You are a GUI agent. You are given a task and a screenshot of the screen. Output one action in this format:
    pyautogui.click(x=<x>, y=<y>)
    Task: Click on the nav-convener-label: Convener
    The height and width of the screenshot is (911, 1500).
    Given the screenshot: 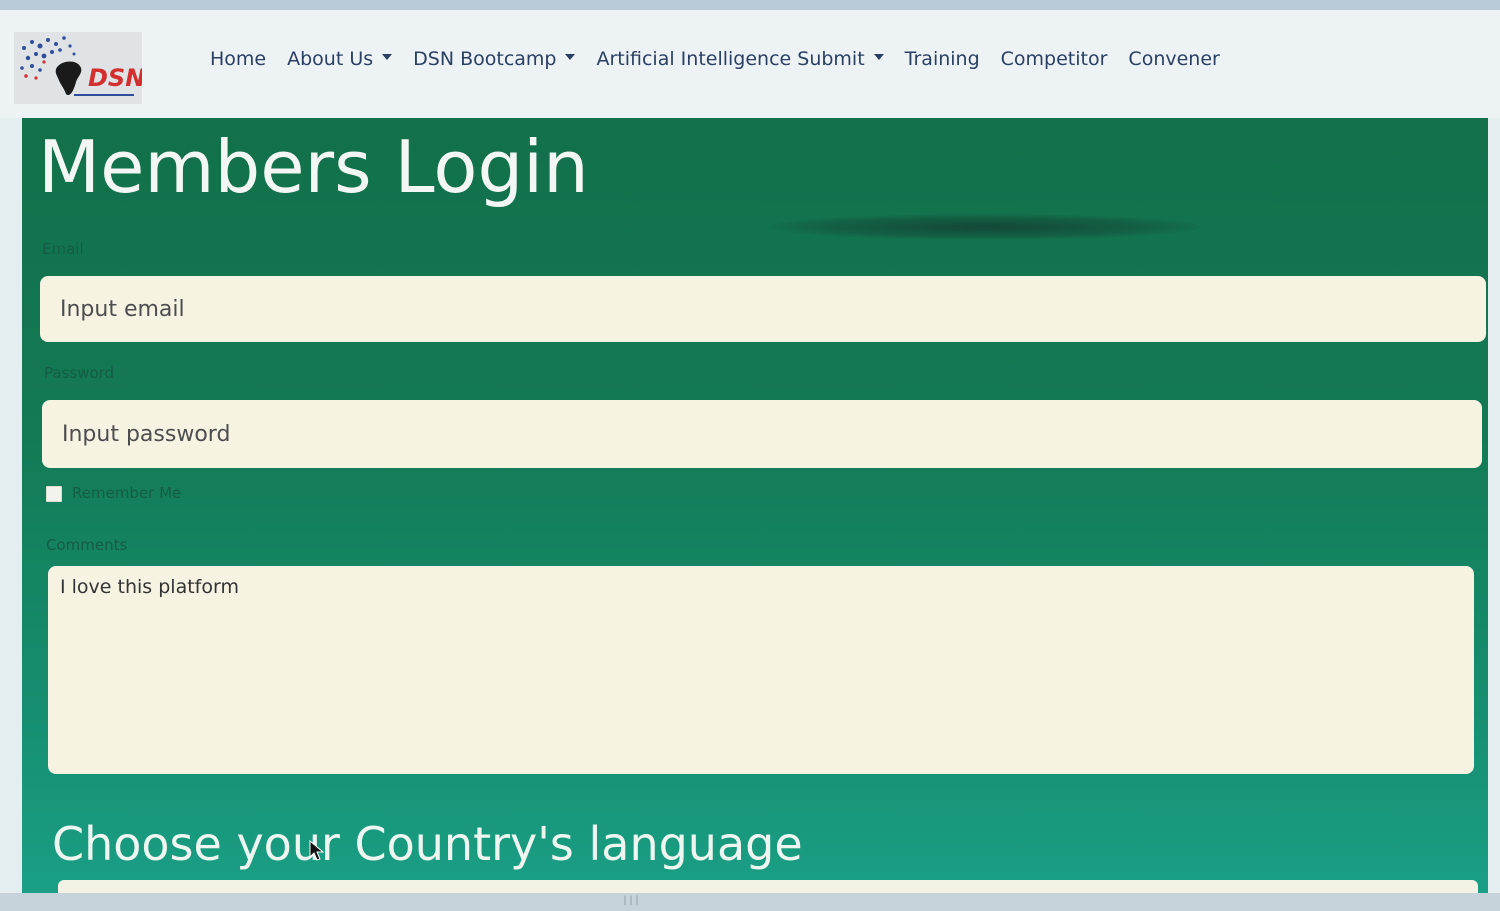 What is the action you would take?
    pyautogui.click(x=1174, y=59)
    